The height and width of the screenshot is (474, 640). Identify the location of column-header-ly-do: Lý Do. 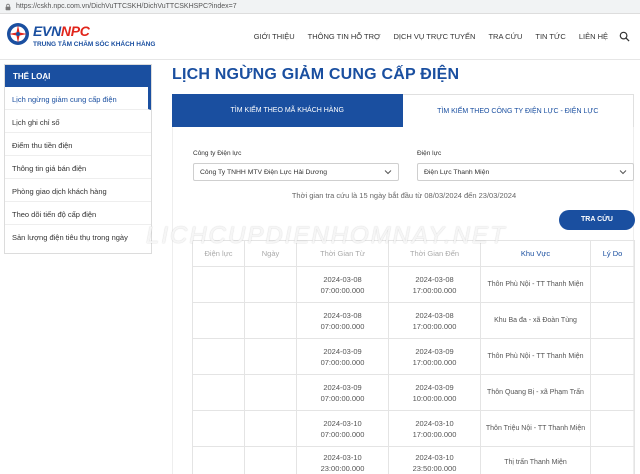
(612, 253).